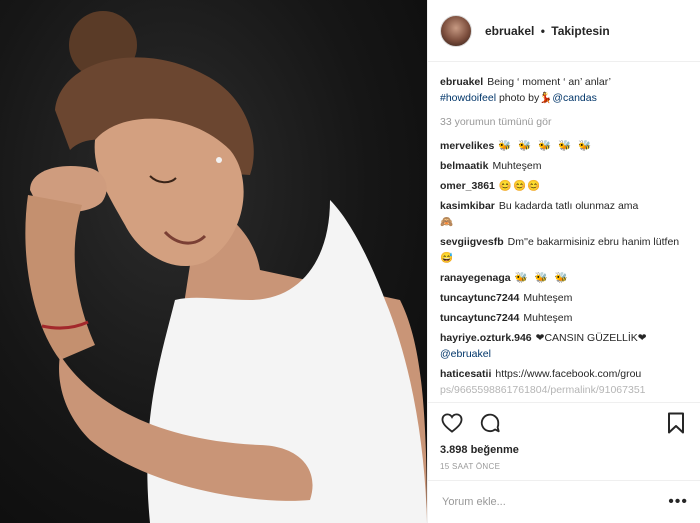 This screenshot has width=700, height=523. Describe the element at coordinates (467, 146) in the screenshot. I see `comment-username: mervelikes` at that location.